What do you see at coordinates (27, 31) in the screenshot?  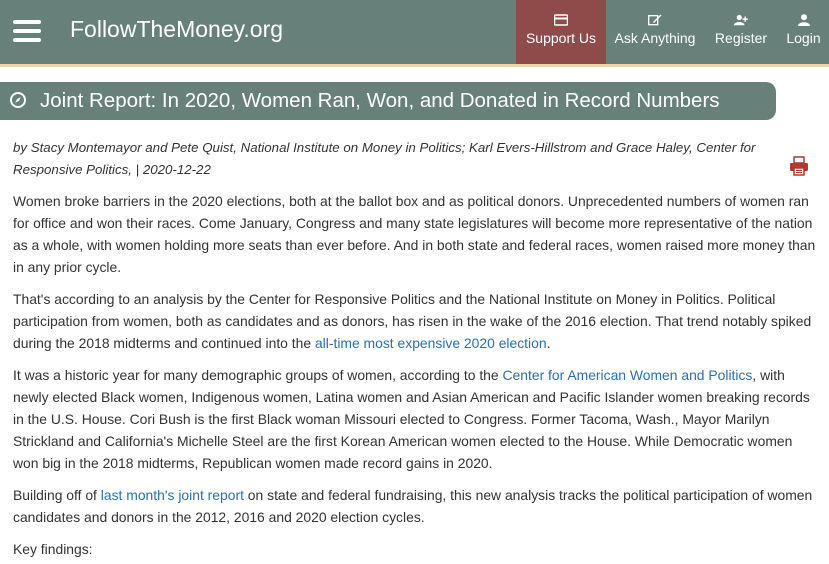 I see `hamburger-menu-icon` at bounding box center [27, 31].